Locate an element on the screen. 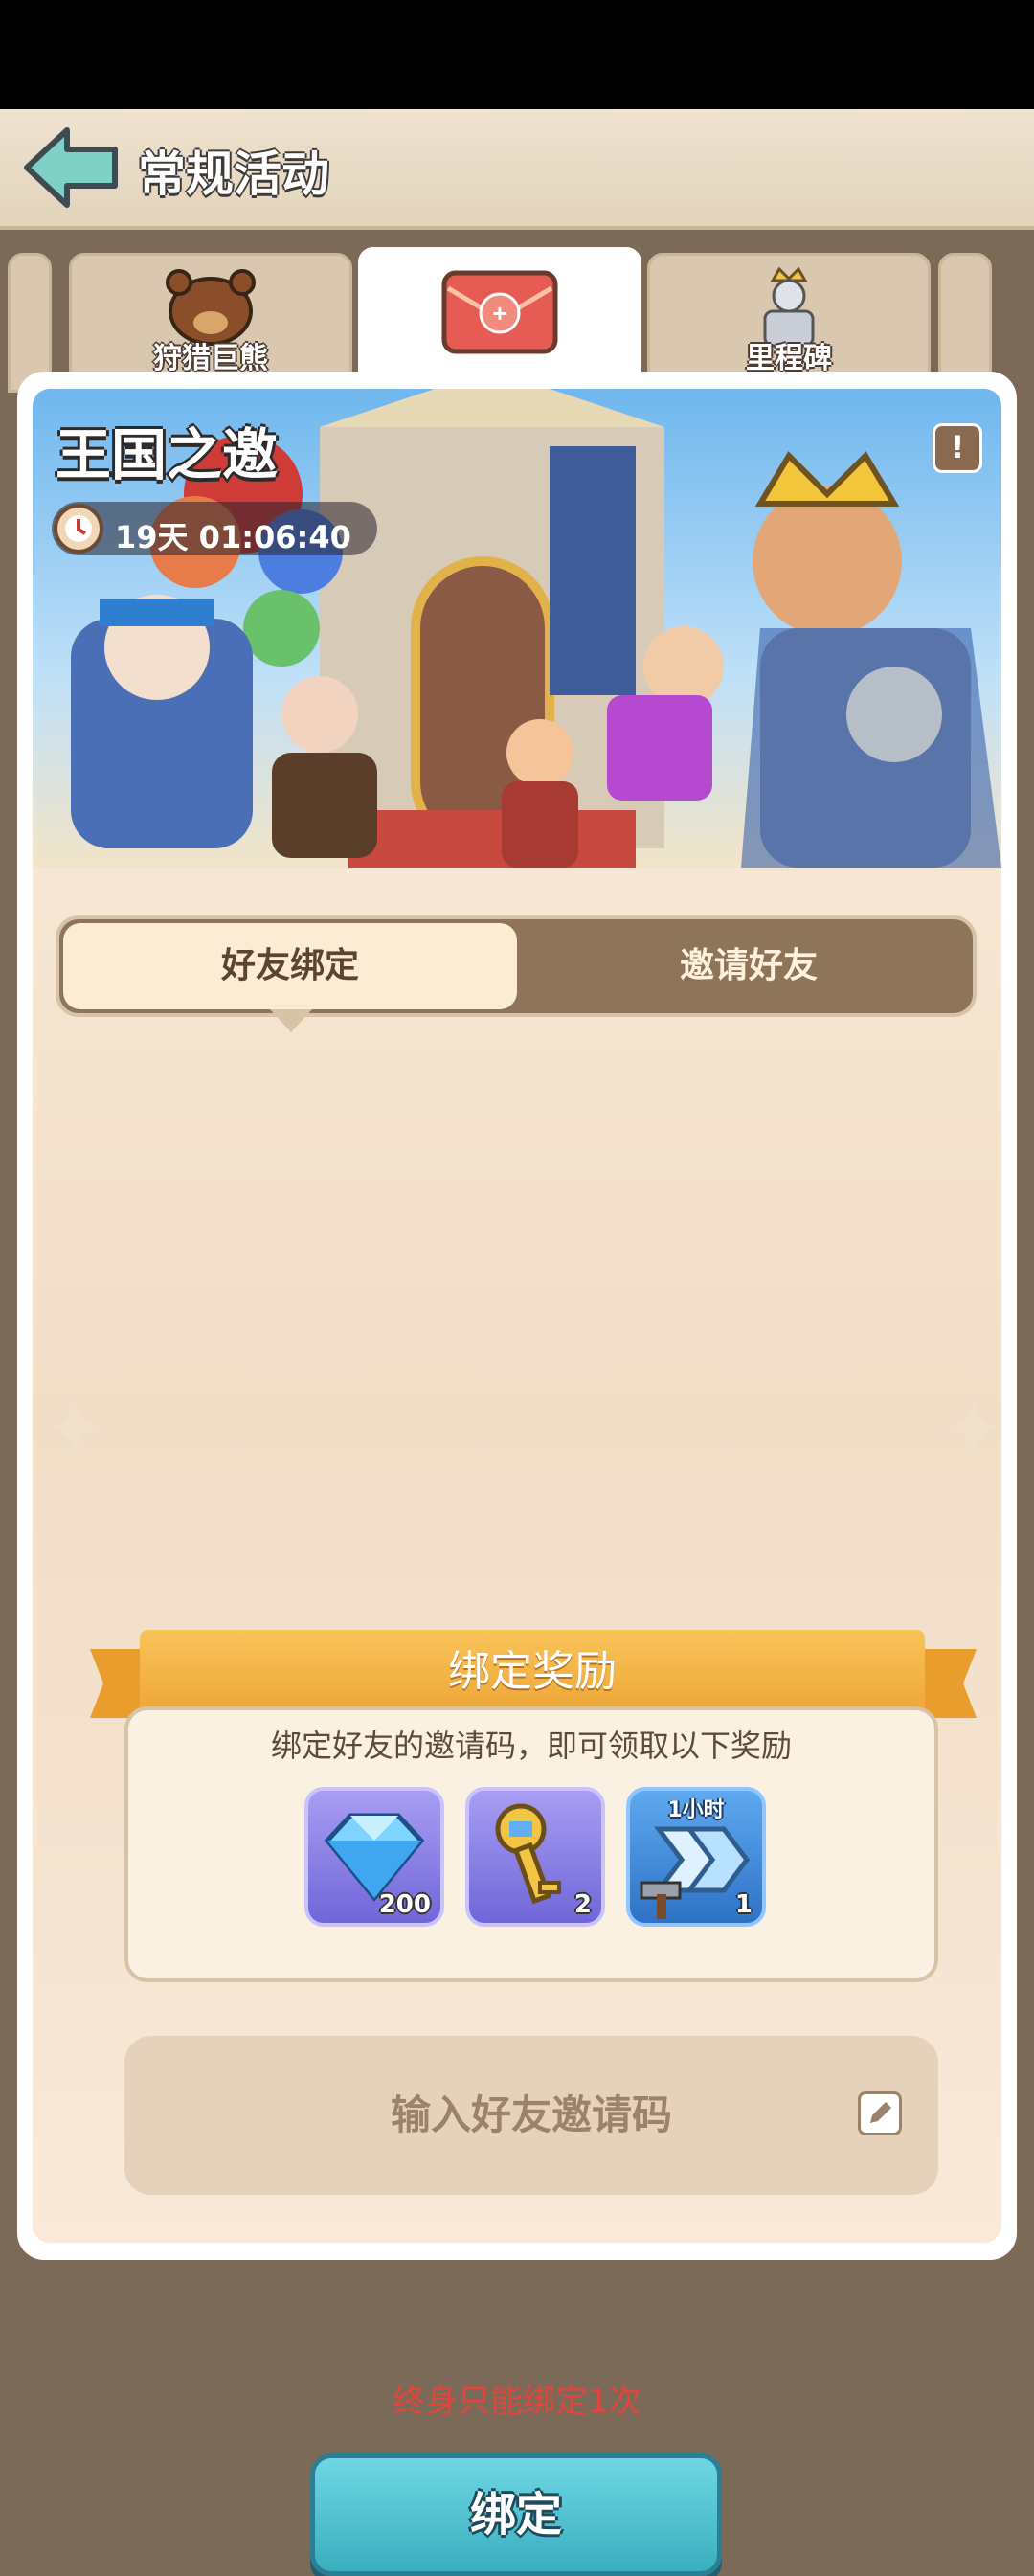 This screenshot has height=2576, width=1034. countdown-text: 19天 01:06:40 is located at coordinates (233, 537).